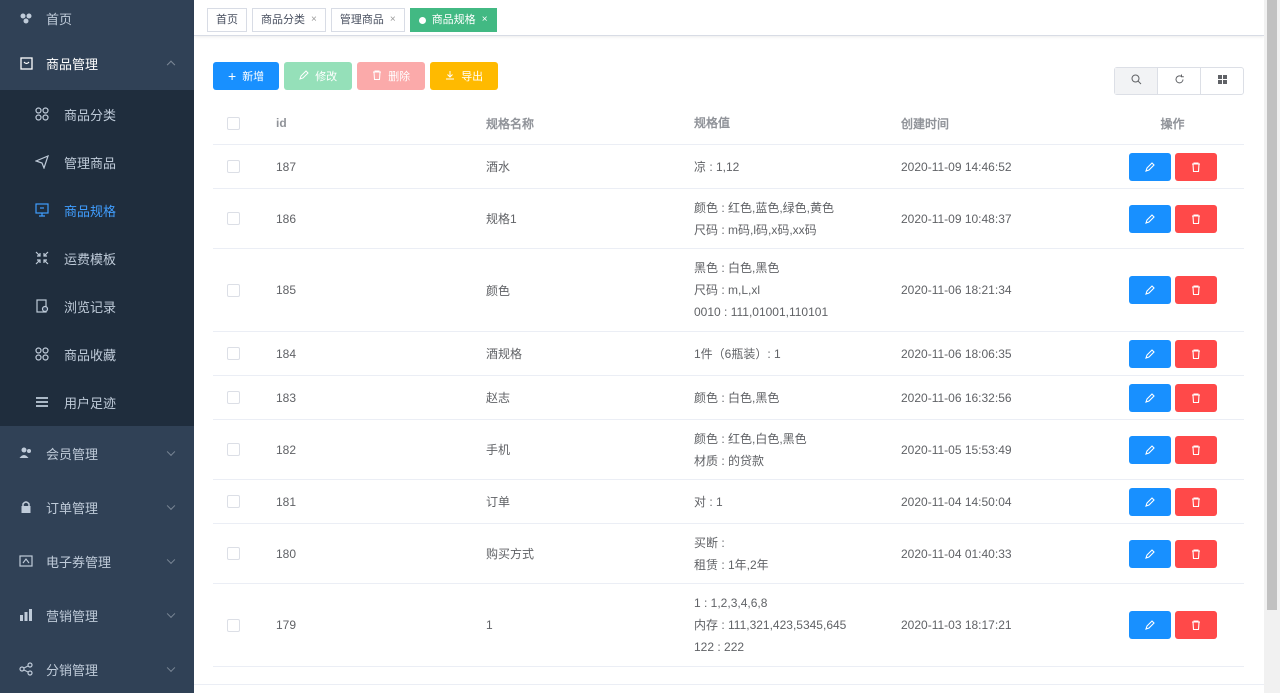 Image resolution: width=1280 pixels, height=693 pixels. What do you see at coordinates (1136, 81) in the screenshot?
I see `search-toggle-button` at bounding box center [1136, 81].